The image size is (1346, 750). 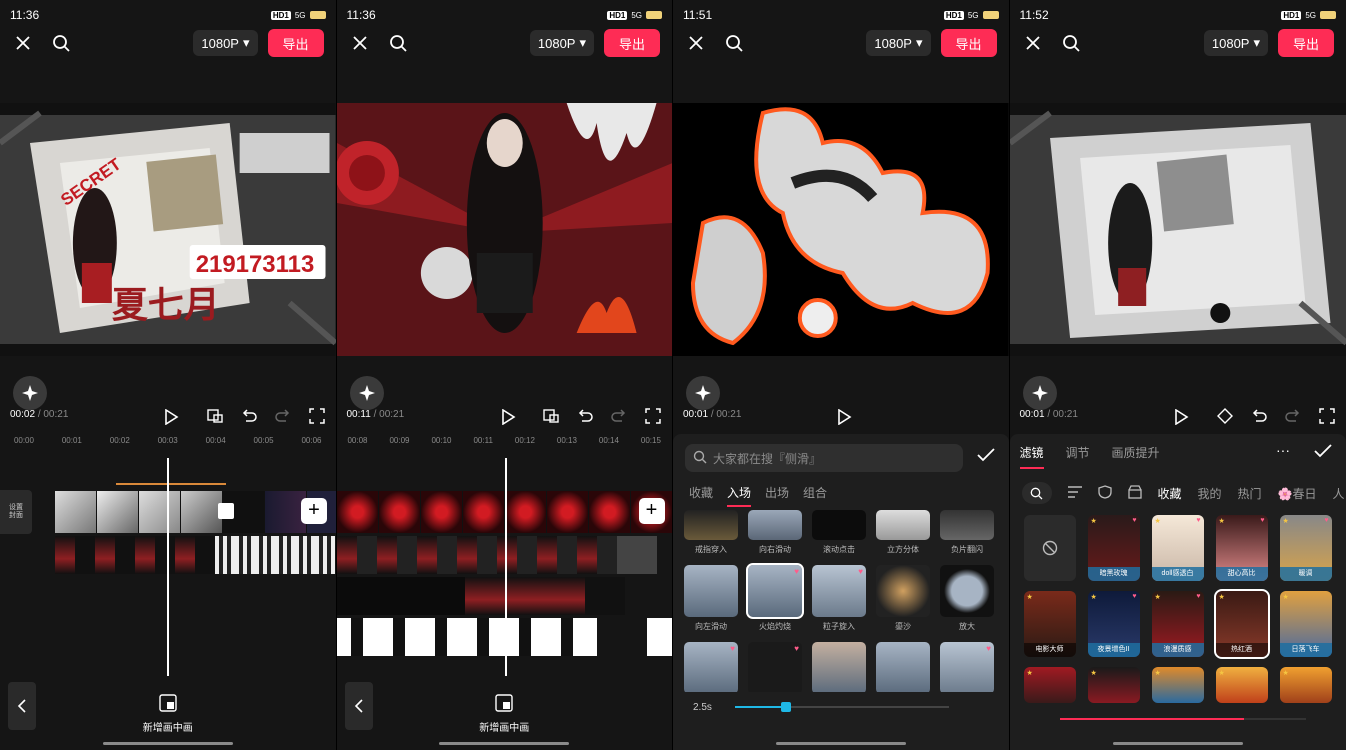 What do you see at coordinates (1297, 493) in the screenshot?
I see `category-spring: 🌸春日` at bounding box center [1297, 493].